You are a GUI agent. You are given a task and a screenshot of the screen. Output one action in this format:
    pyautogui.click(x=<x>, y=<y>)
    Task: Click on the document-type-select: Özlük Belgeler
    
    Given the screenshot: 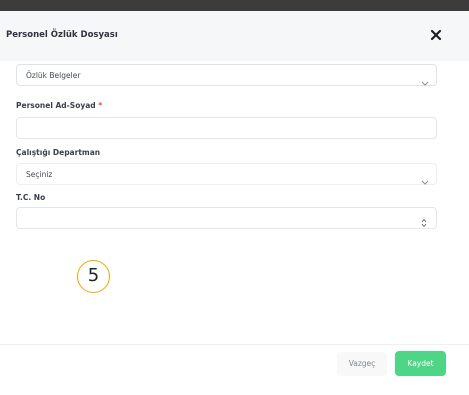 What is the action you would take?
    pyautogui.click(x=226, y=75)
    